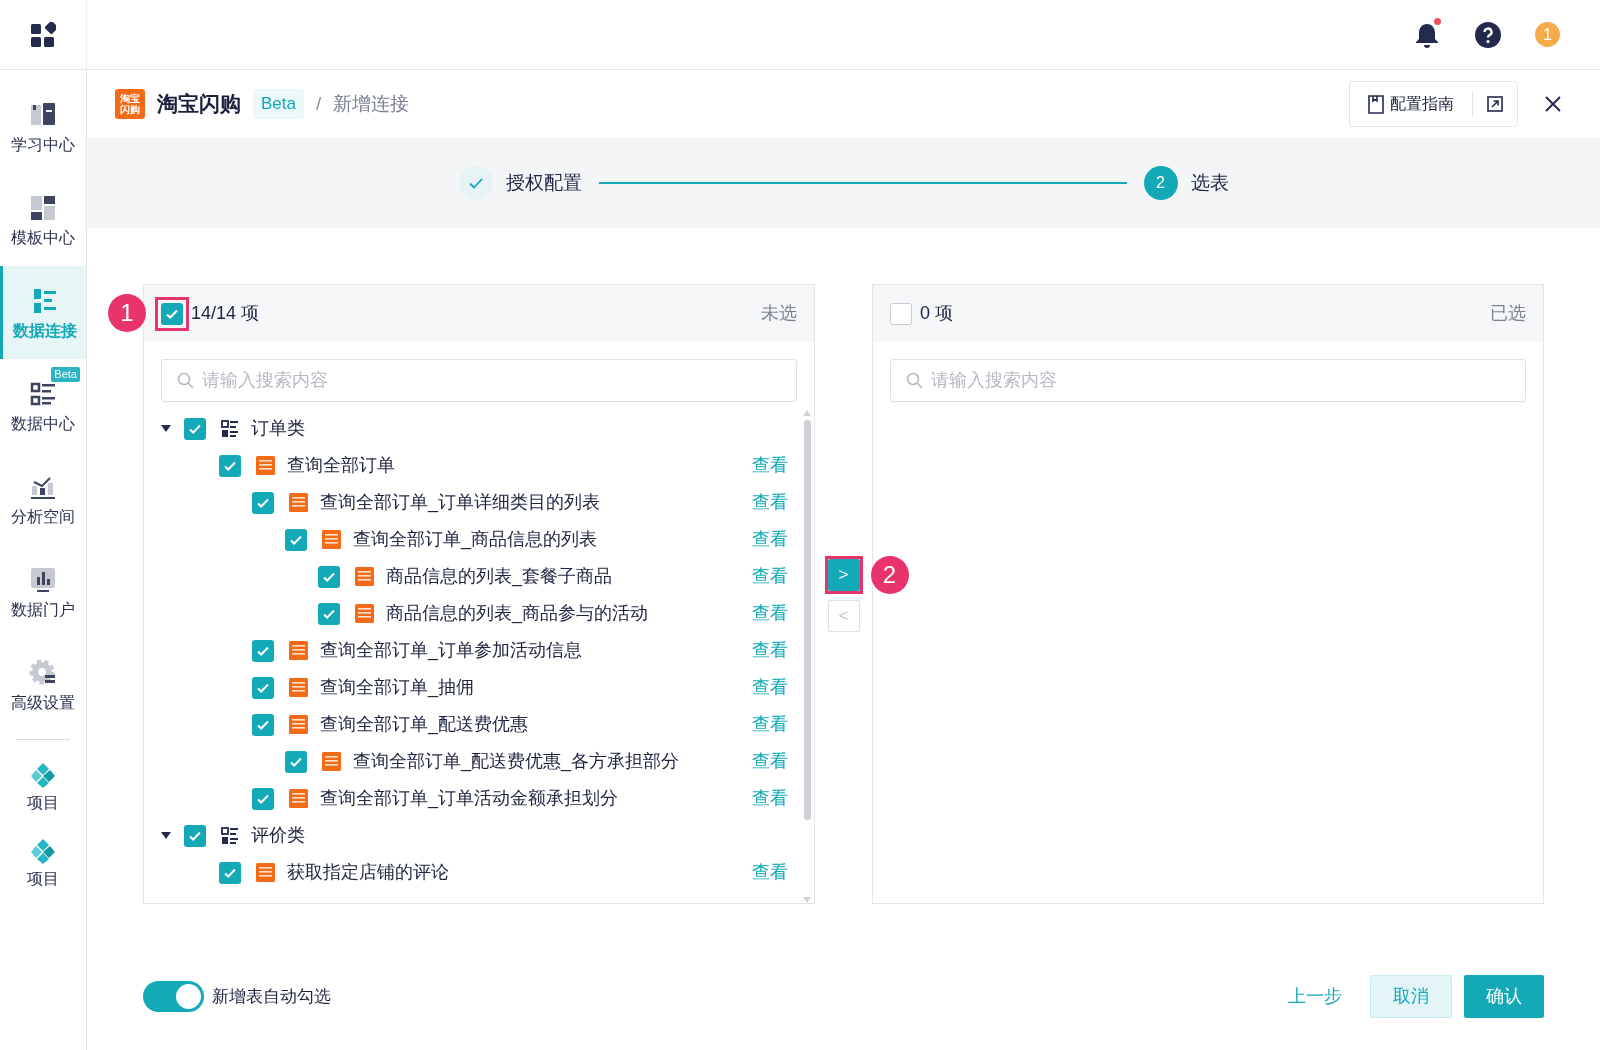  Describe the element at coordinates (43, 34) in the screenshot. I see `apps-icon` at that location.